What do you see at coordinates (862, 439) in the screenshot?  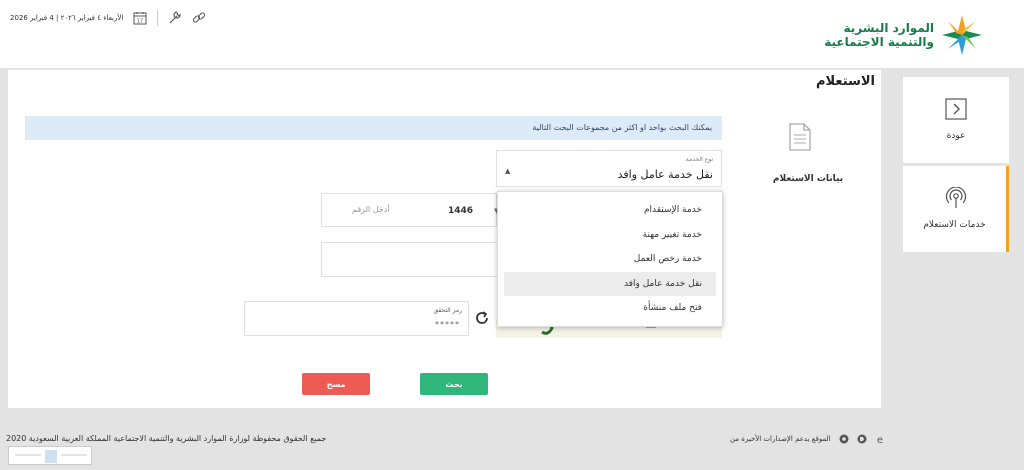 I see `firefox-icon` at bounding box center [862, 439].